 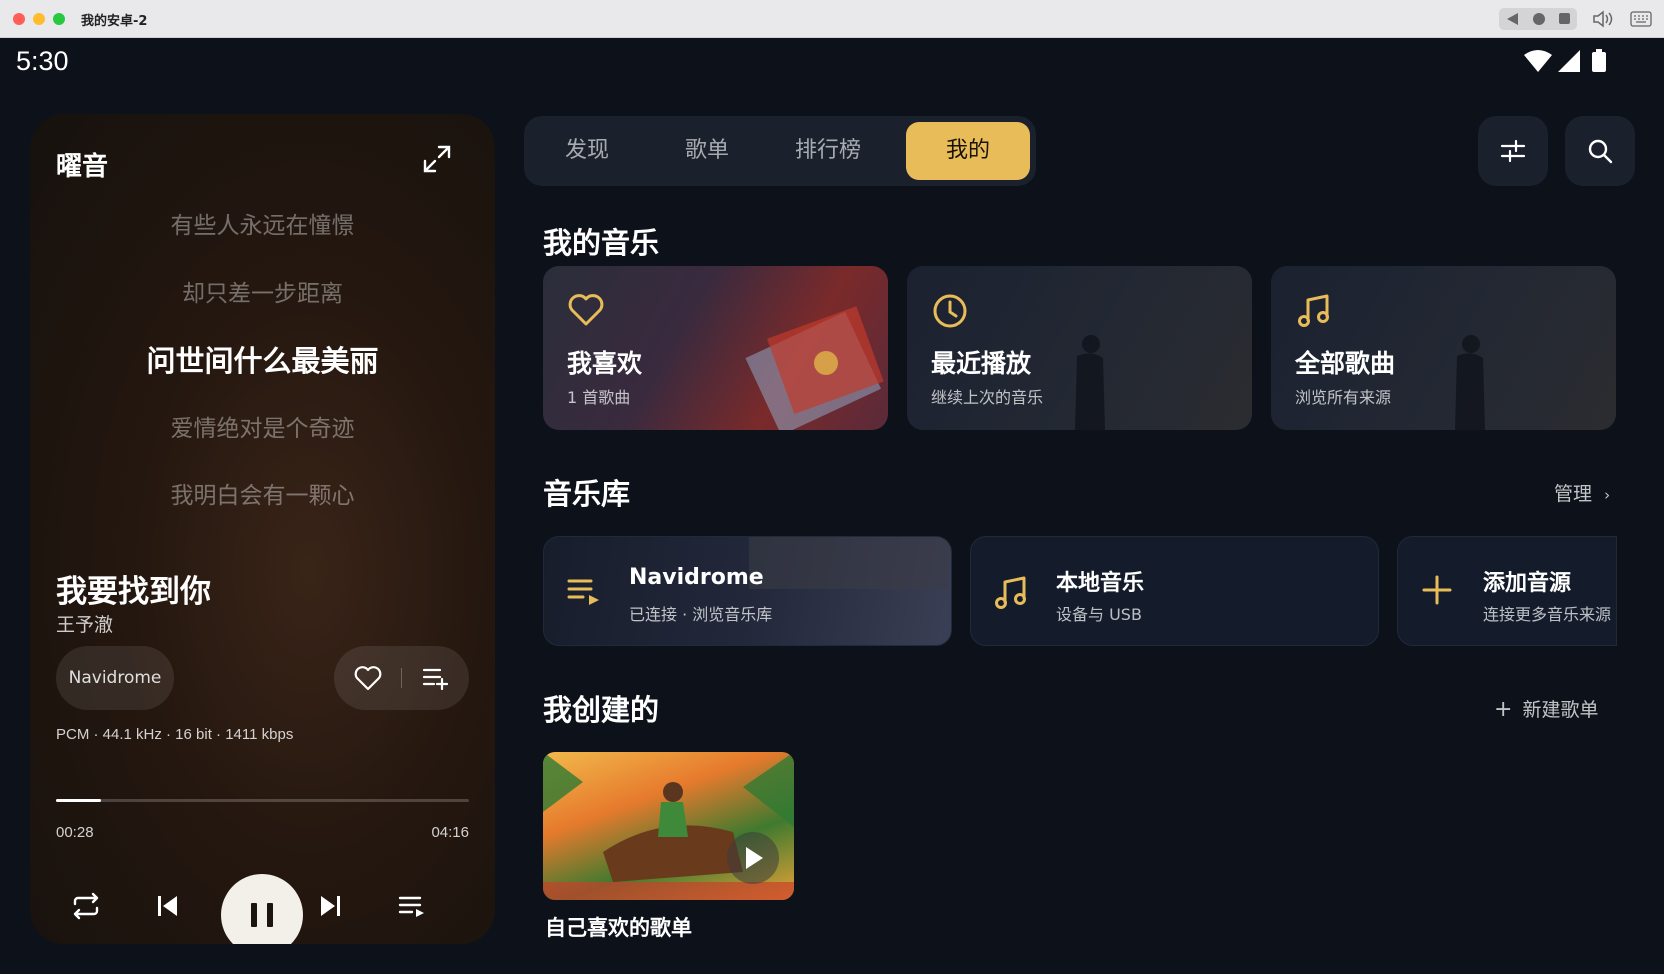 I want to click on keyboard-icon, so click(x=1641, y=19).